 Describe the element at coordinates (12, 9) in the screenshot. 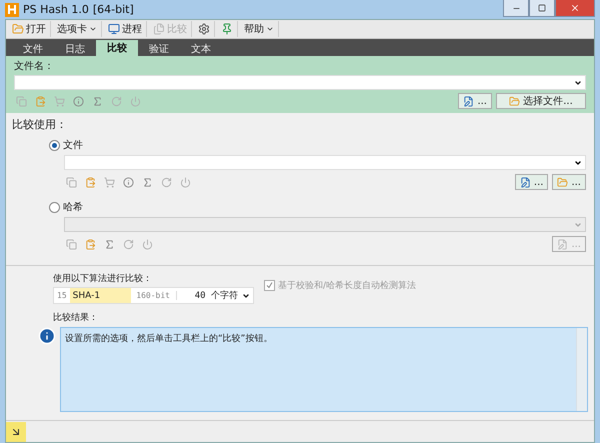

I see `app-logo-icon` at that location.